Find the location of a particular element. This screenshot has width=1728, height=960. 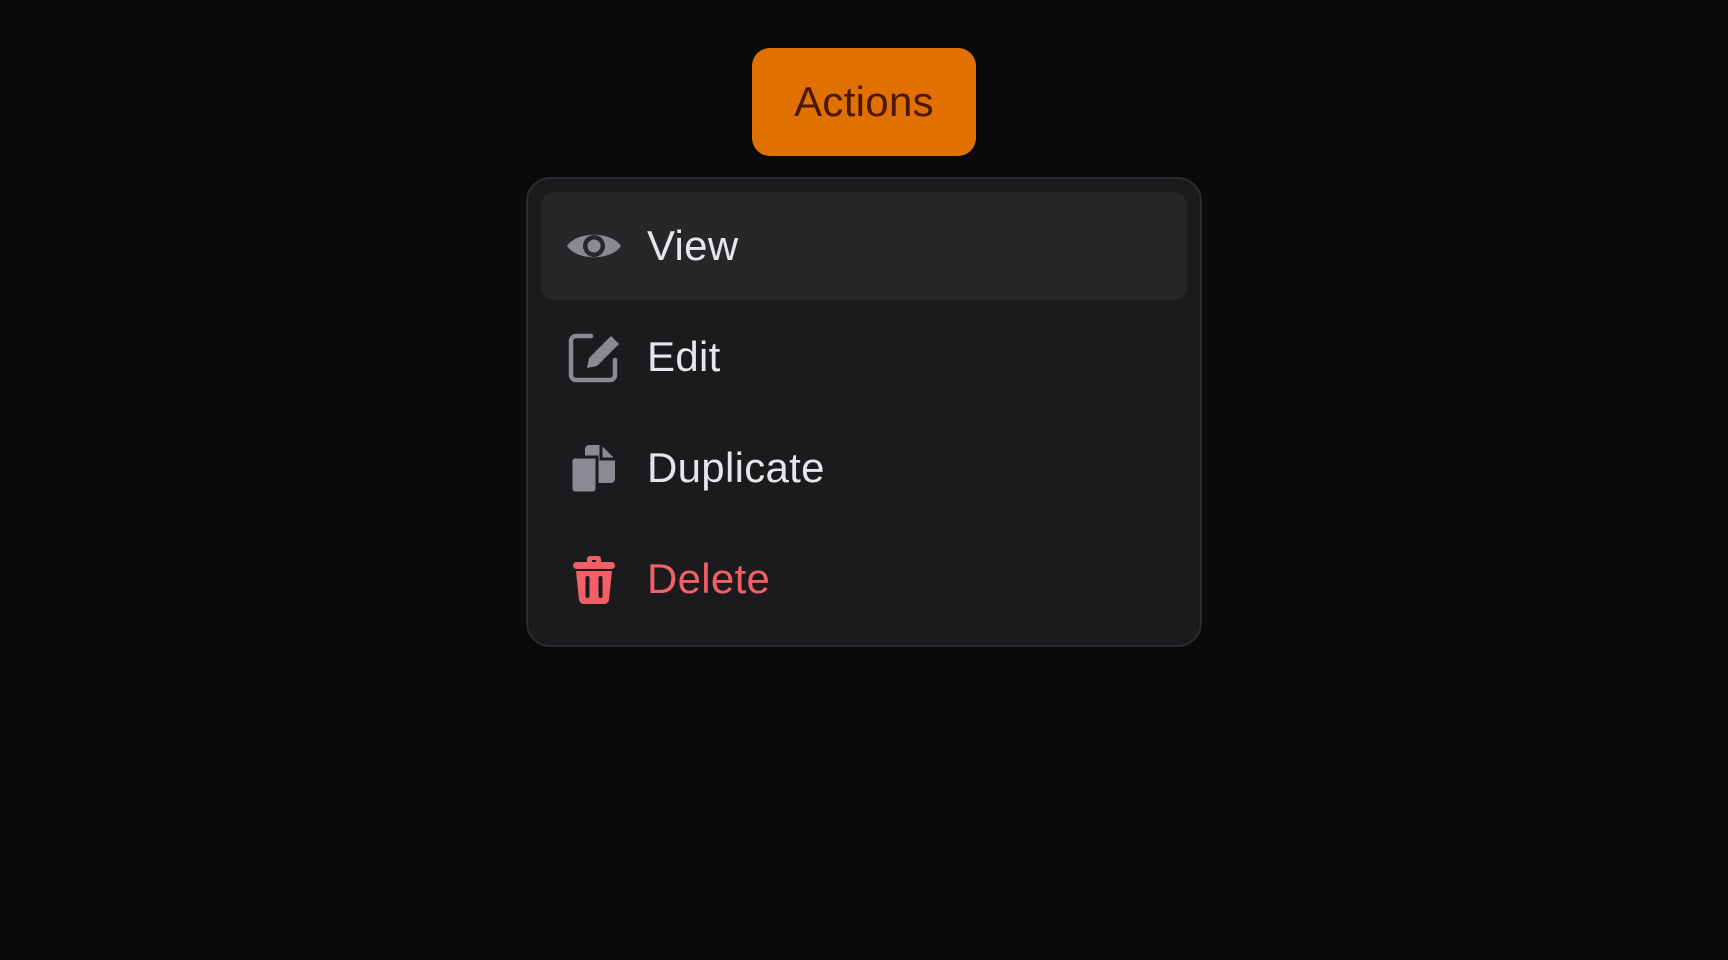

menu-item-view: View is located at coordinates (864, 246).